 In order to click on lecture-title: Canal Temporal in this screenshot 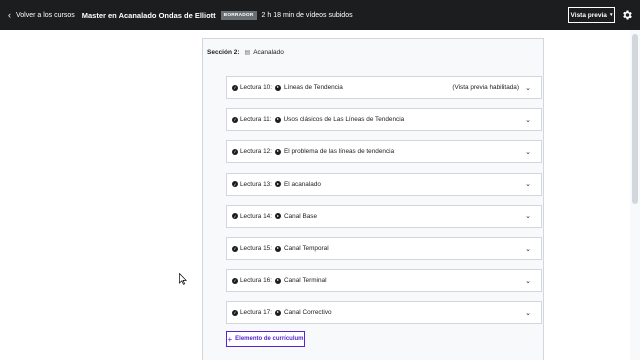, I will do `click(306, 248)`.